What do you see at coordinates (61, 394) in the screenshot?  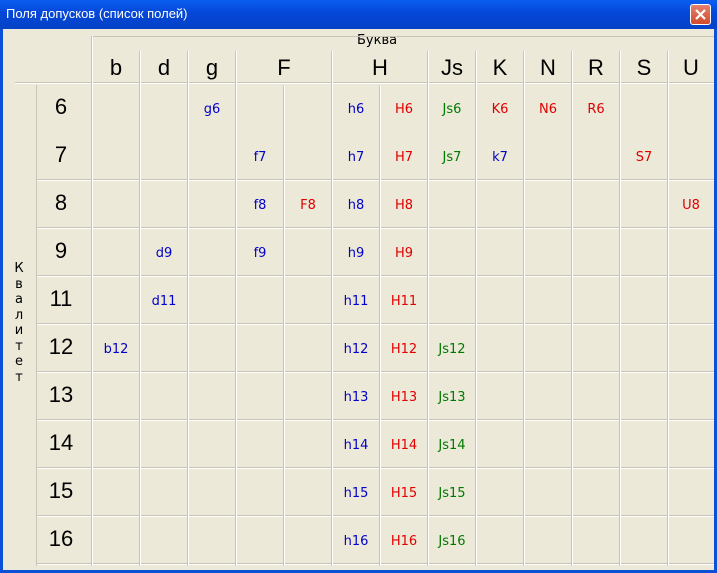 I see `row-header-13: 13` at bounding box center [61, 394].